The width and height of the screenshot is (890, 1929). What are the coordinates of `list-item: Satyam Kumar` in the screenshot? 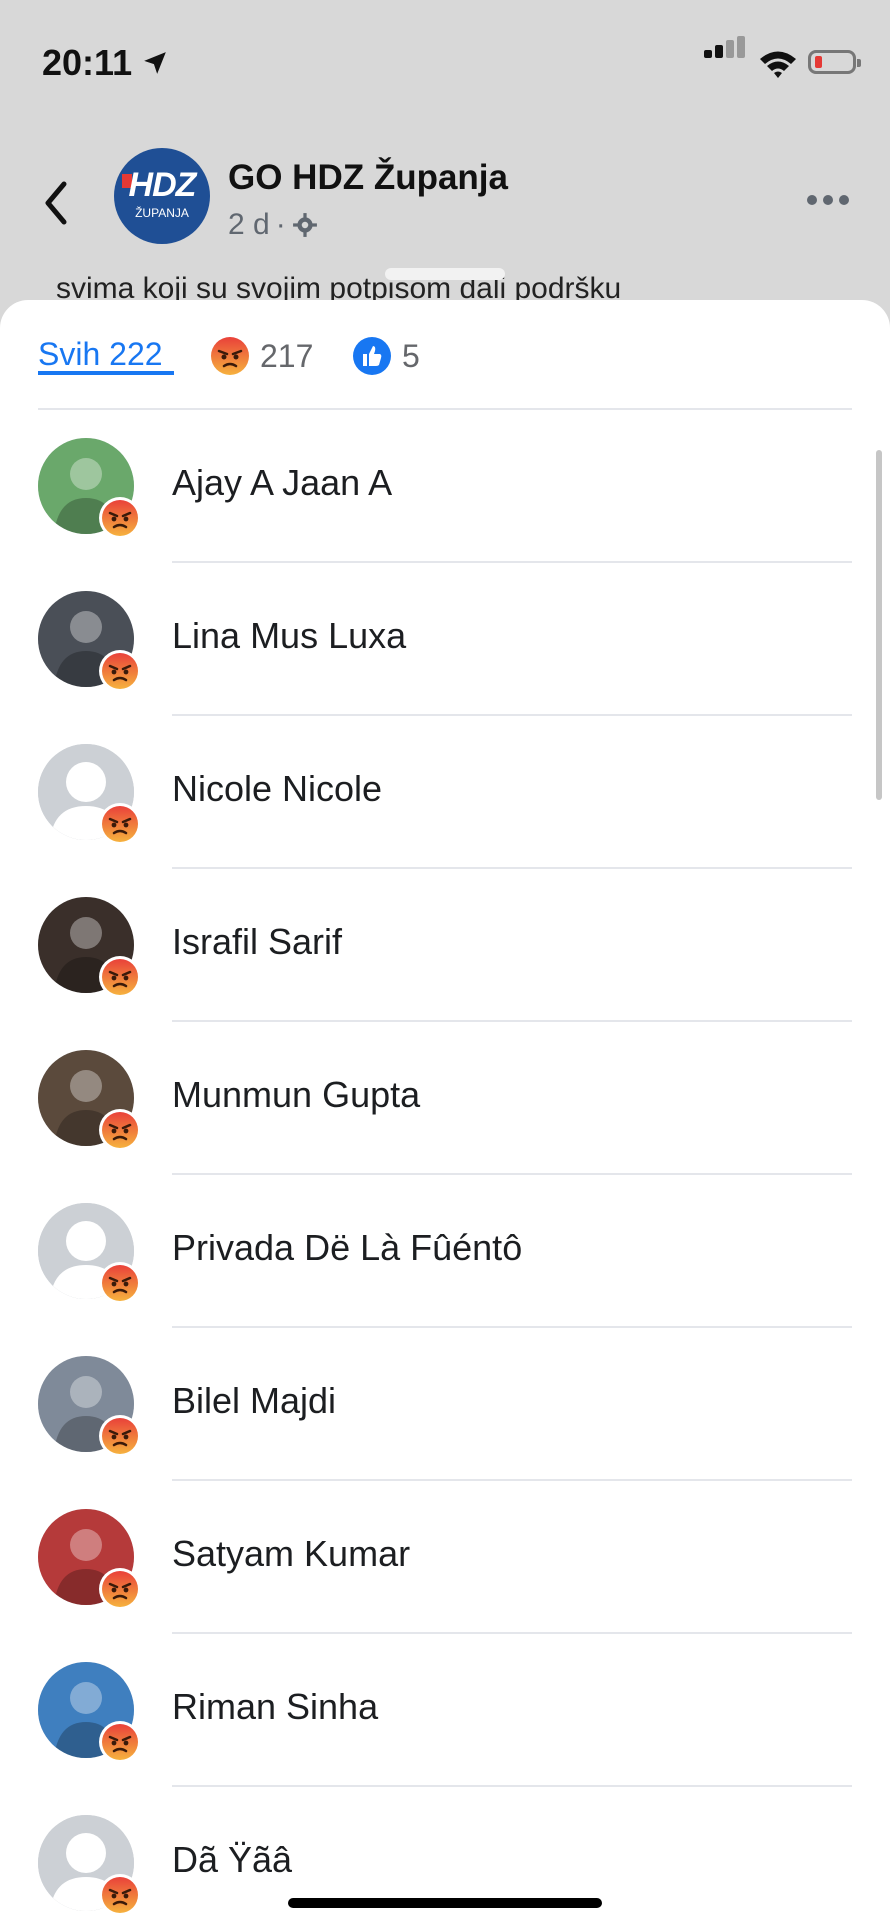 It's located at (445, 1557).